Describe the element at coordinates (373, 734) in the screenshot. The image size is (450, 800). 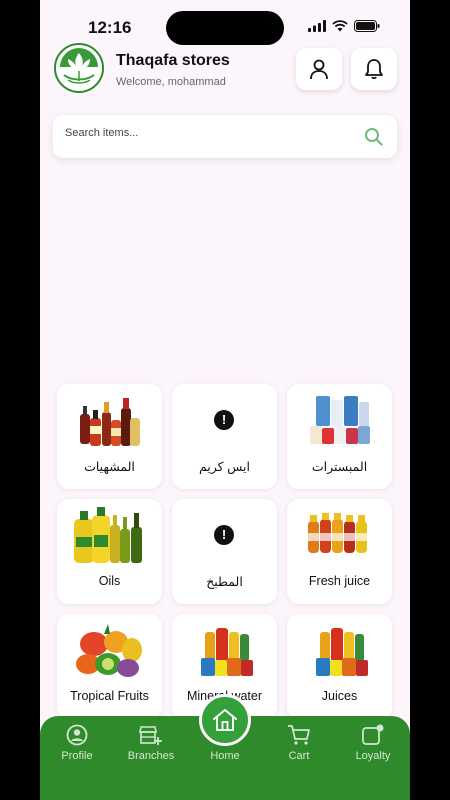
I see `loyalty-card-icon` at that location.